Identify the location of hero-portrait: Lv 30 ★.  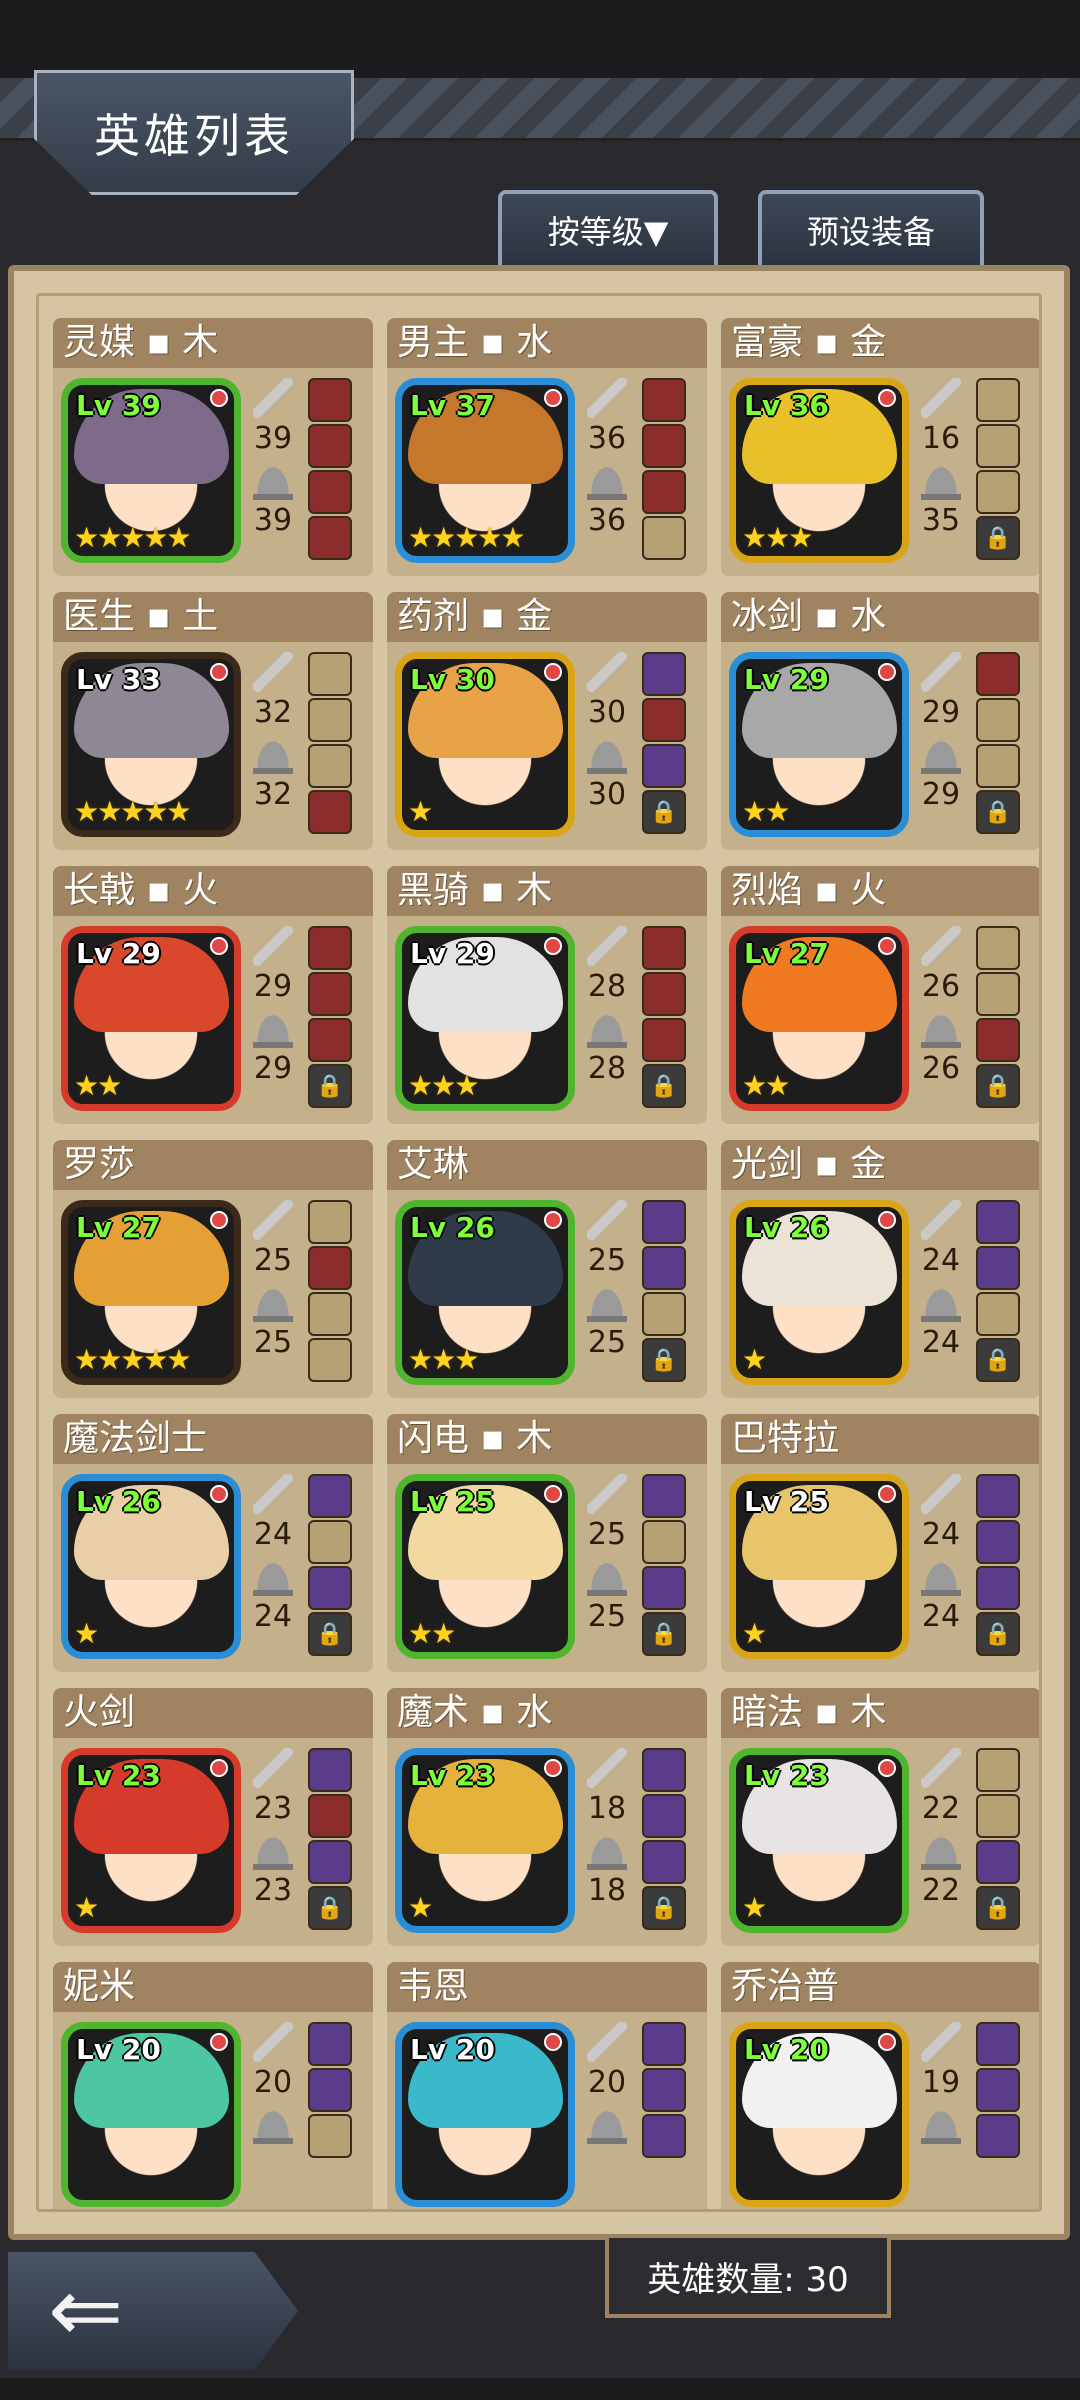
(485, 744).